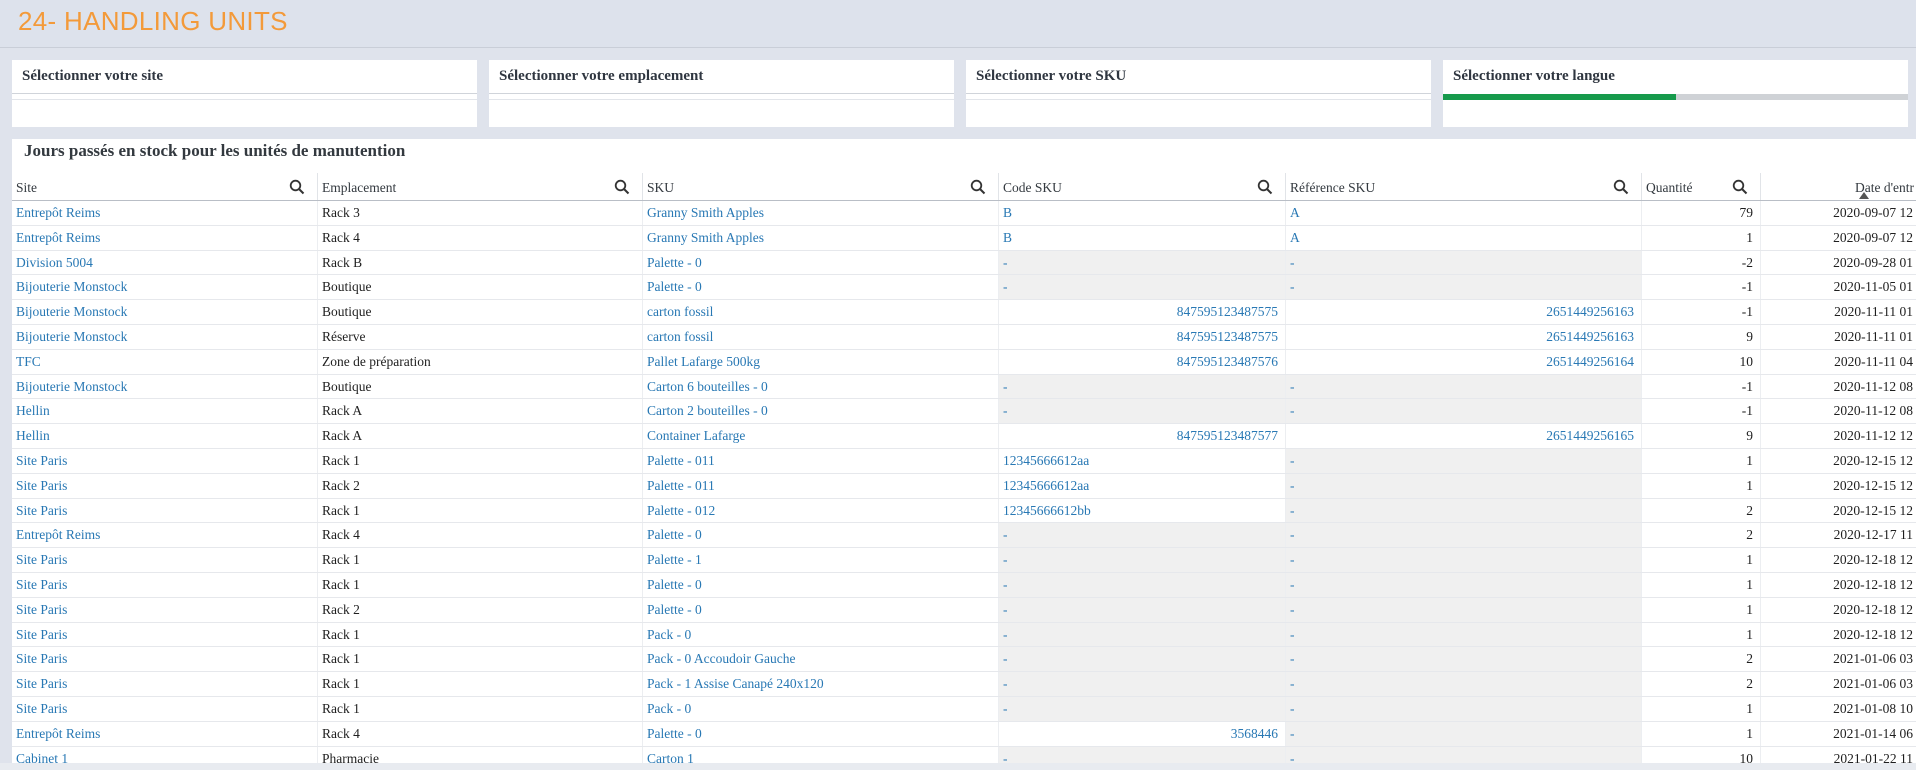  What do you see at coordinates (1864, 195) in the screenshot?
I see `sort-ascending-icon` at bounding box center [1864, 195].